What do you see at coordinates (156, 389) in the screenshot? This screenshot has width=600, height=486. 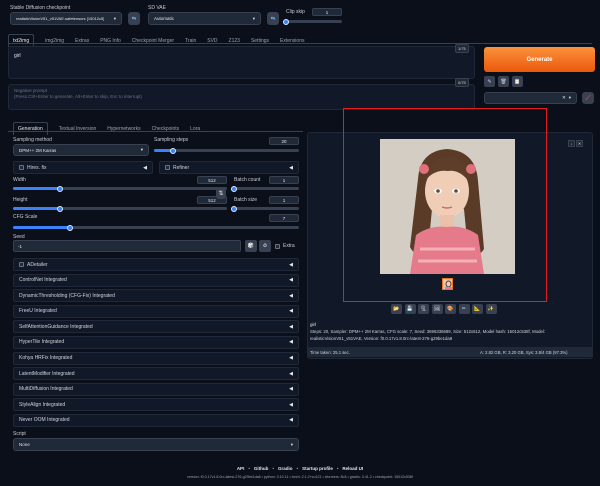 I see `accordion-multidiffusion-integrated: MultiDiffusion Integrated ◀` at bounding box center [156, 389].